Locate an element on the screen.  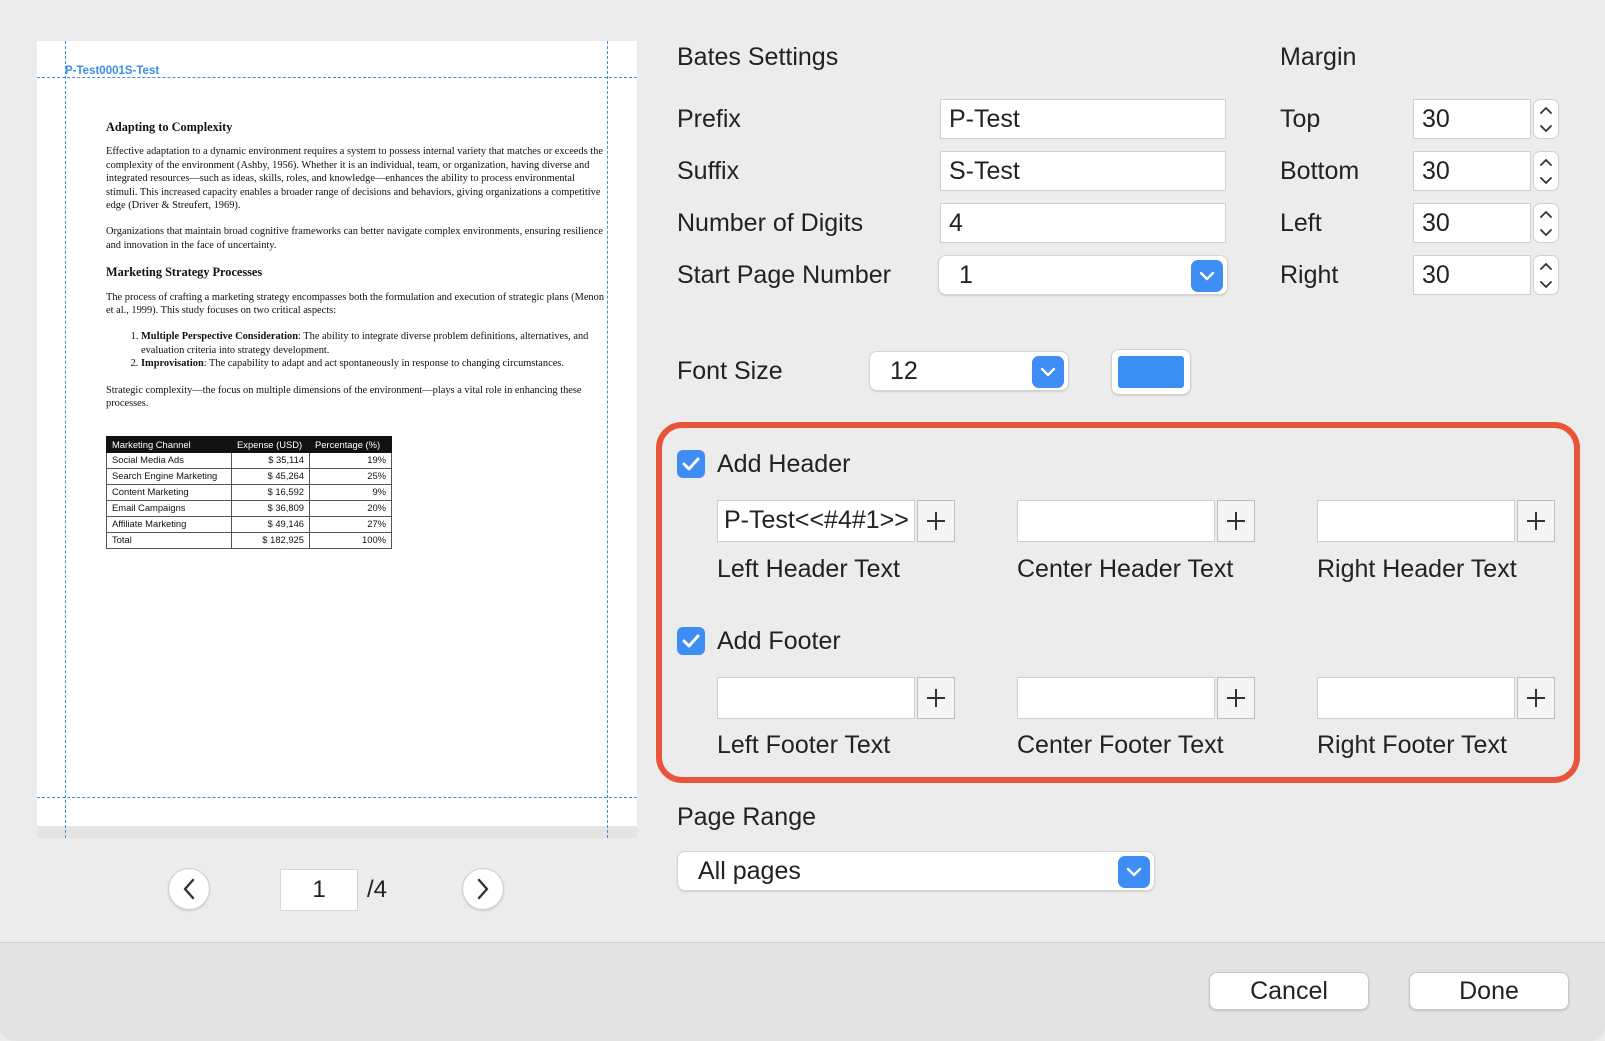
margin-bottom-field: 30 is located at coordinates (1472, 171).